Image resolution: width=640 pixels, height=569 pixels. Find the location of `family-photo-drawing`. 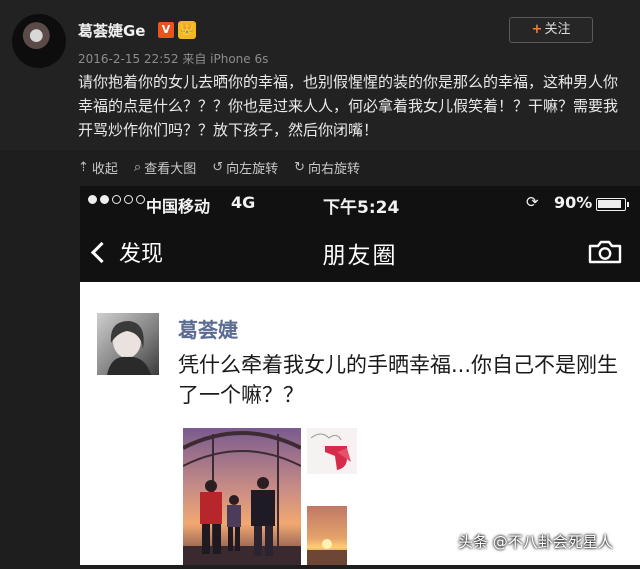

family-photo-drawing is located at coordinates (242, 498).